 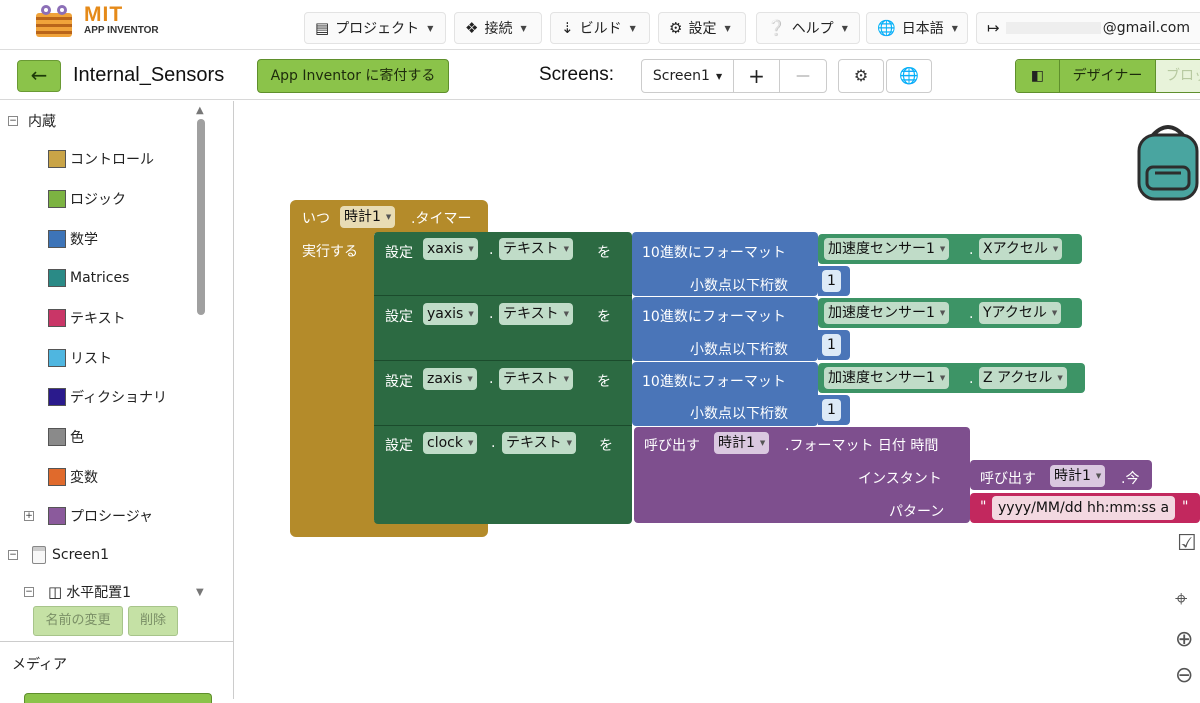 I want to click on zoom-out-icon: ⊖, so click(x=1184, y=675).